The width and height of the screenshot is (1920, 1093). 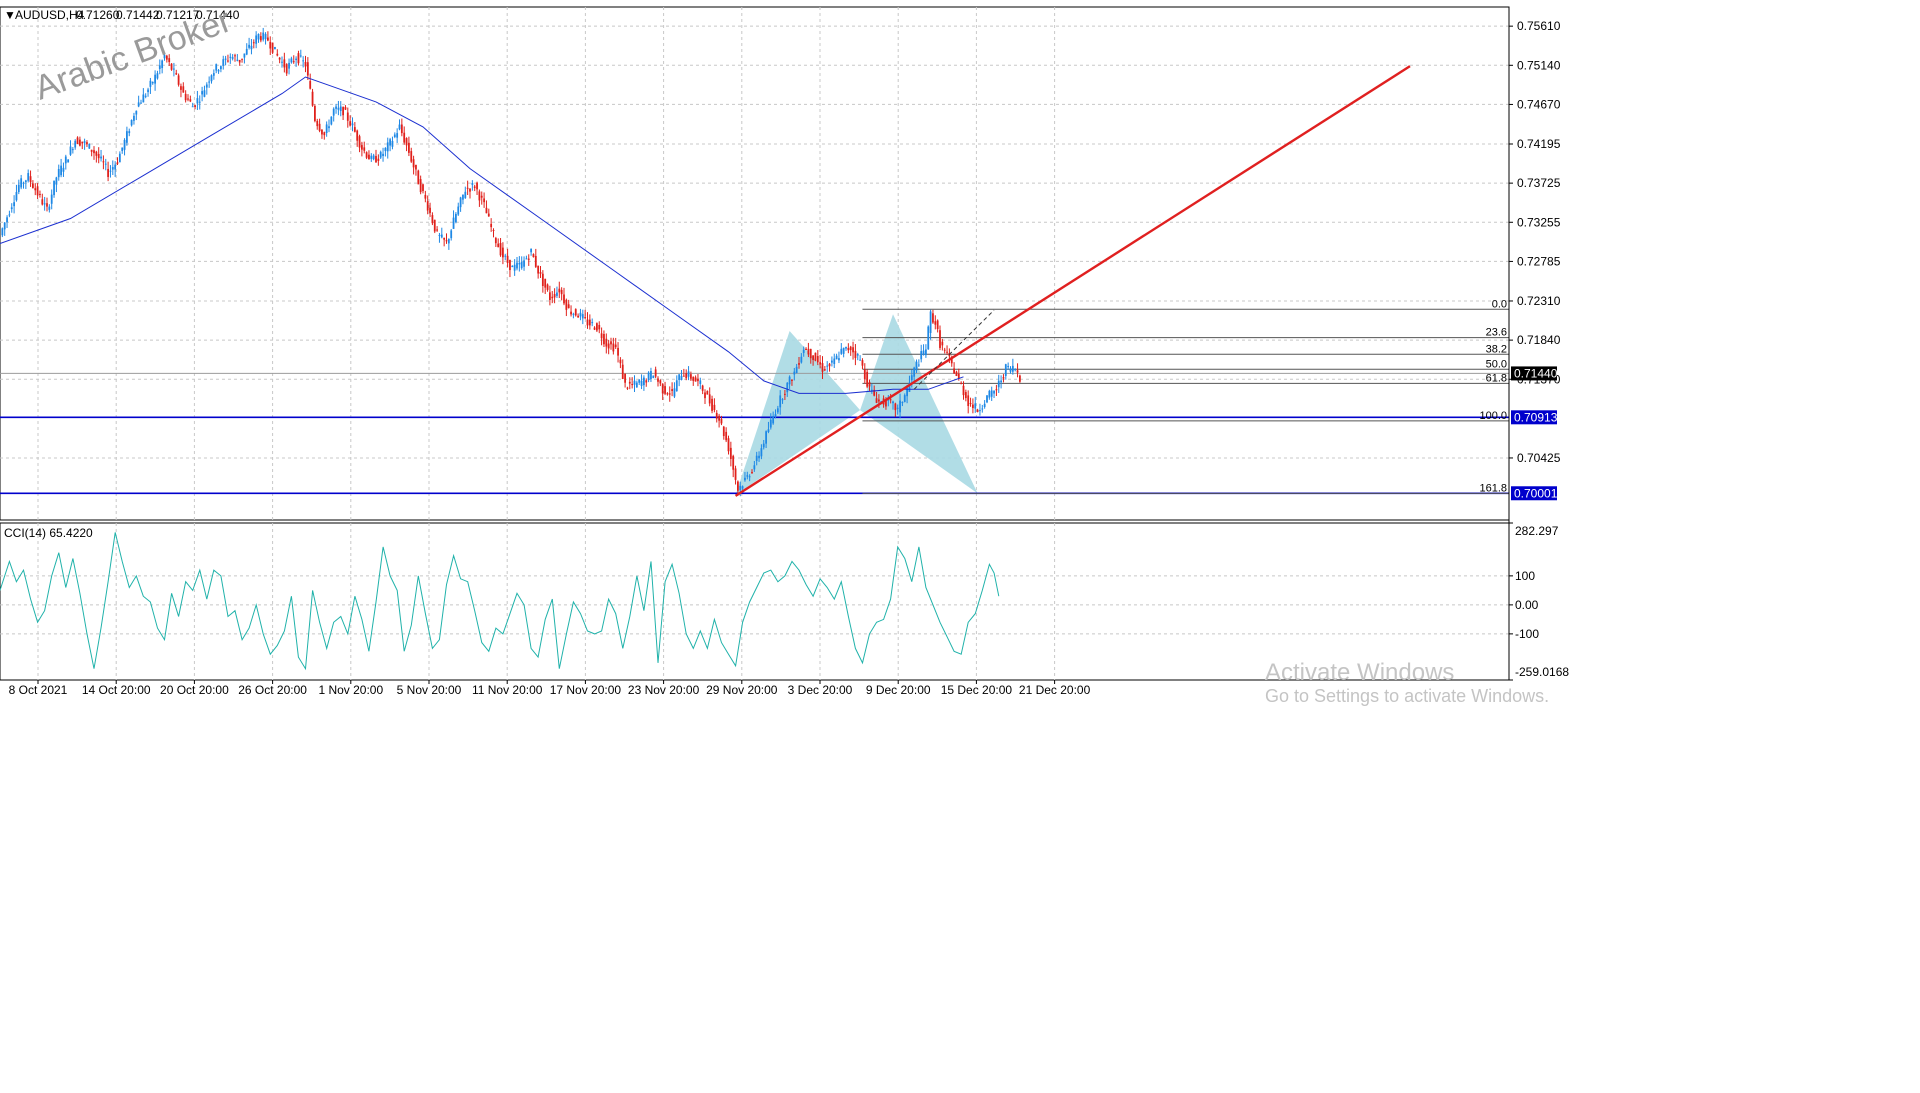 I want to click on time-tick-label: 29 Nov 20:00, so click(x=742, y=690).